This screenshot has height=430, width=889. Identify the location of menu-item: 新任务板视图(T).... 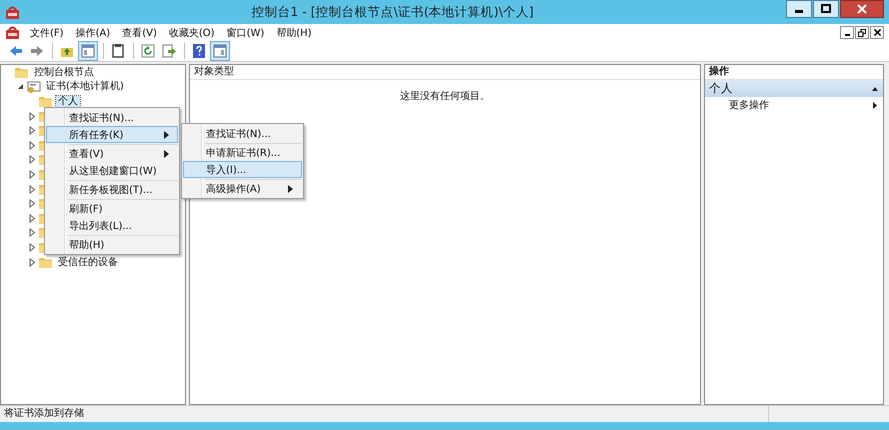
(112, 189).